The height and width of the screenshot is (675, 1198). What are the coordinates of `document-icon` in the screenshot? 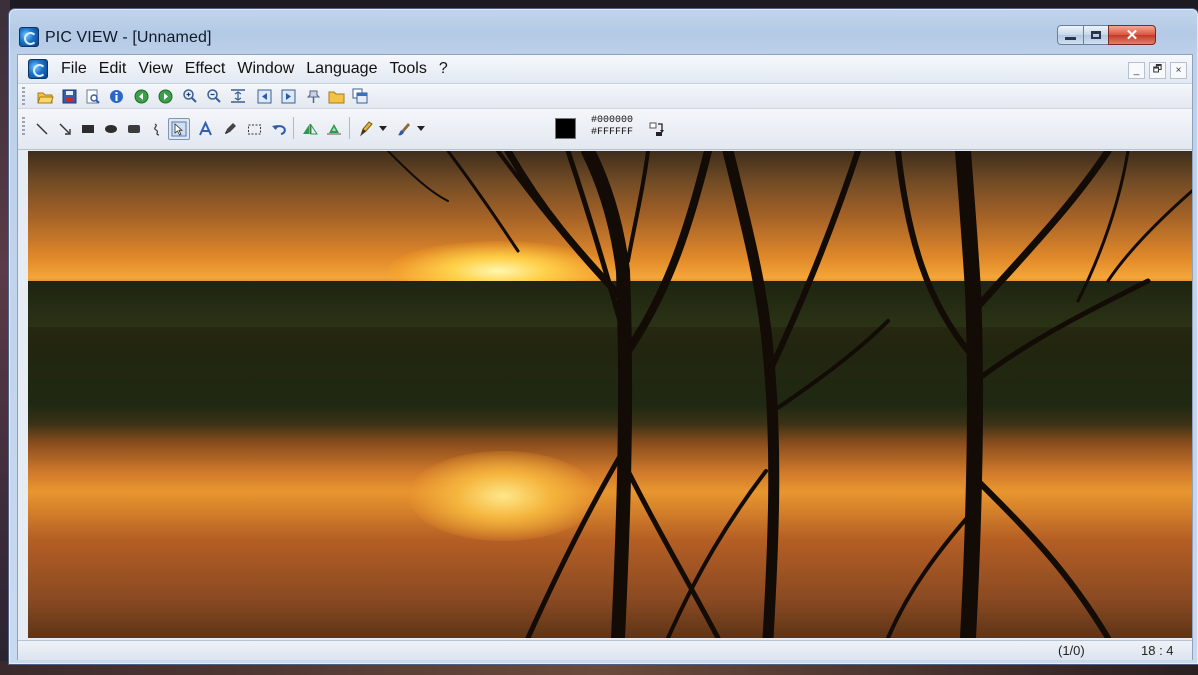 It's located at (38, 69).